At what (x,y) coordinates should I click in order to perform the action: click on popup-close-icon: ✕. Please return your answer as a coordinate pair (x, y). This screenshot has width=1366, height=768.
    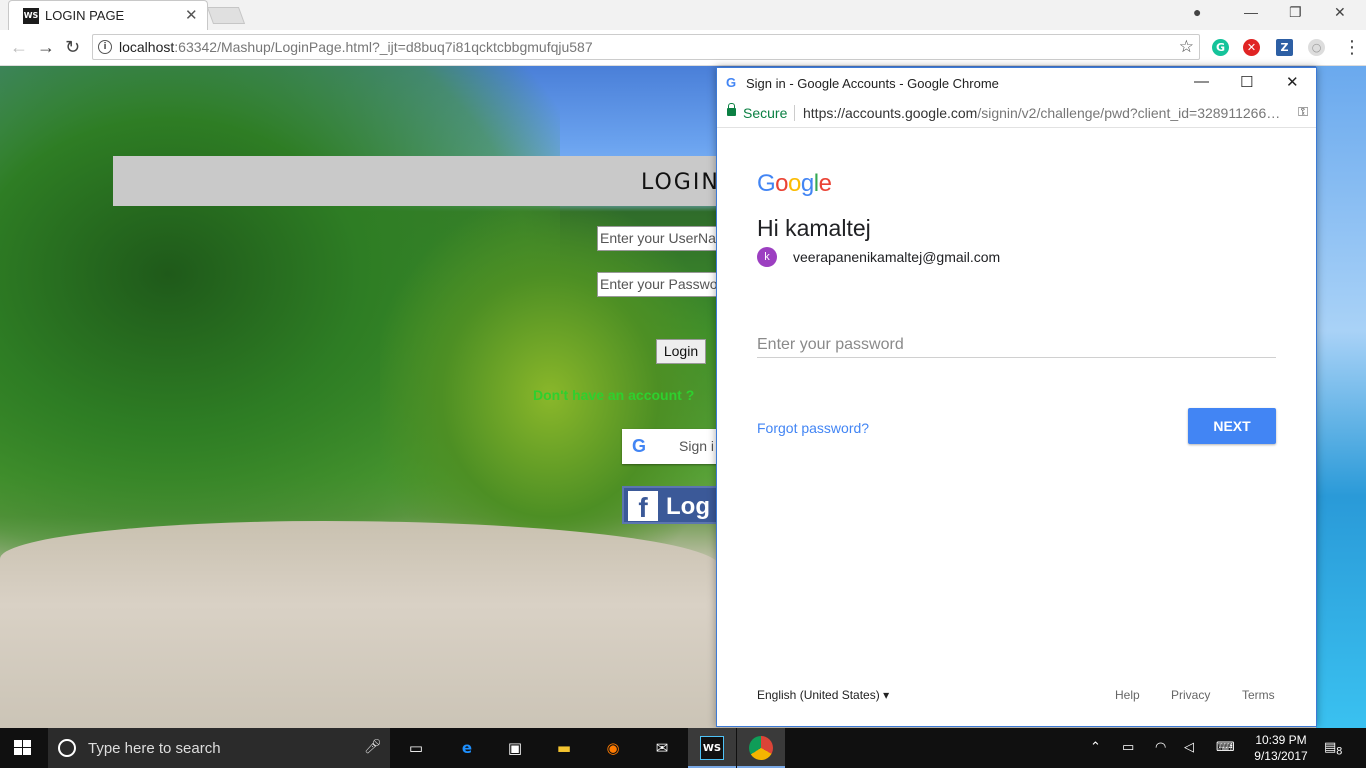
    Looking at the image, I should click on (1292, 82).